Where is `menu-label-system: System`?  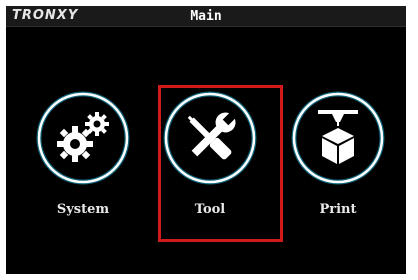 menu-label-system: System is located at coordinates (83, 209).